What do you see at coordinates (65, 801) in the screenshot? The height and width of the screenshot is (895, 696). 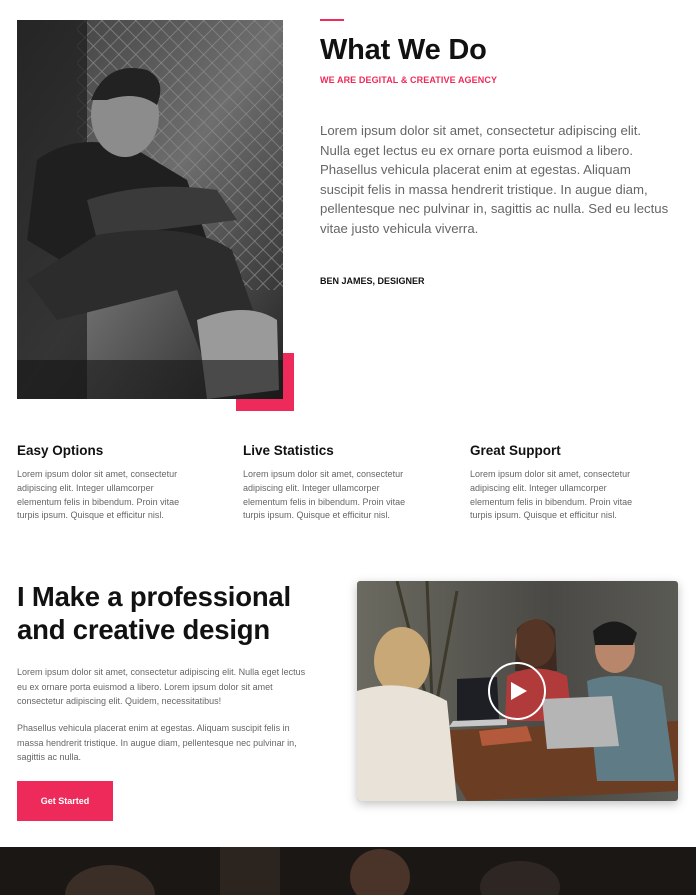 I see `get-started-button: Get Started` at bounding box center [65, 801].